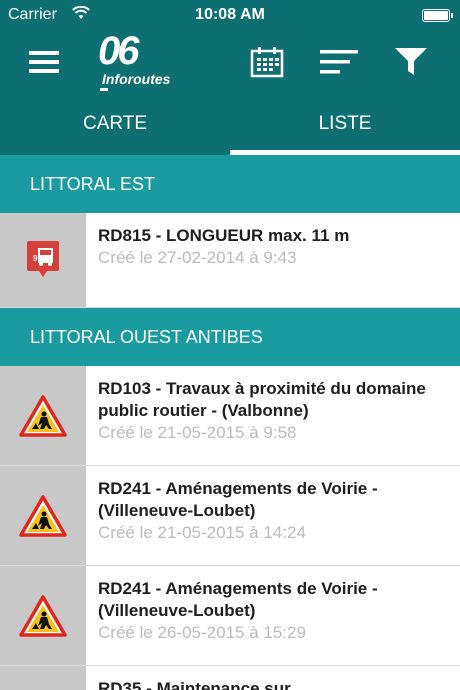 The height and width of the screenshot is (690, 460). Describe the element at coordinates (224, 235) in the screenshot. I see `item-title: RD815 - LONGUEUR max. 11 m` at that location.